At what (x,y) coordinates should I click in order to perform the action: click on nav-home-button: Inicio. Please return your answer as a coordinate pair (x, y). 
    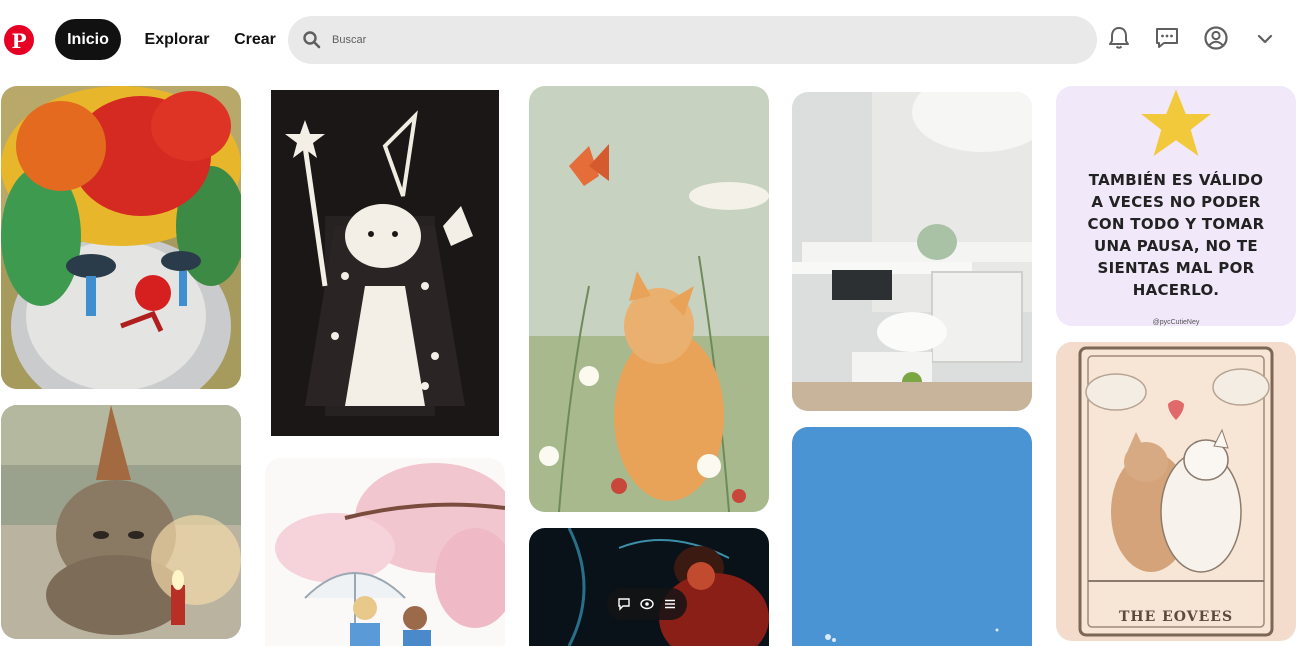
    Looking at the image, I should click on (88, 39).